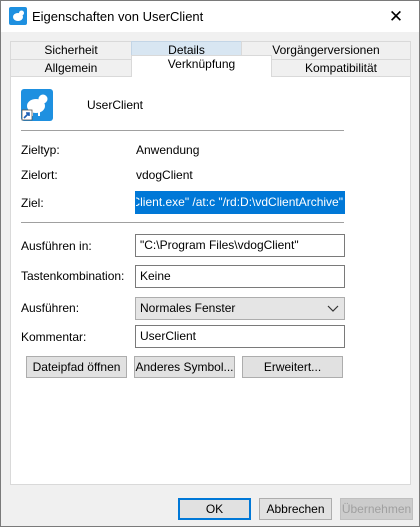  Describe the element at coordinates (164, 175) in the screenshot. I see `zielort-value: vdogClient` at that location.